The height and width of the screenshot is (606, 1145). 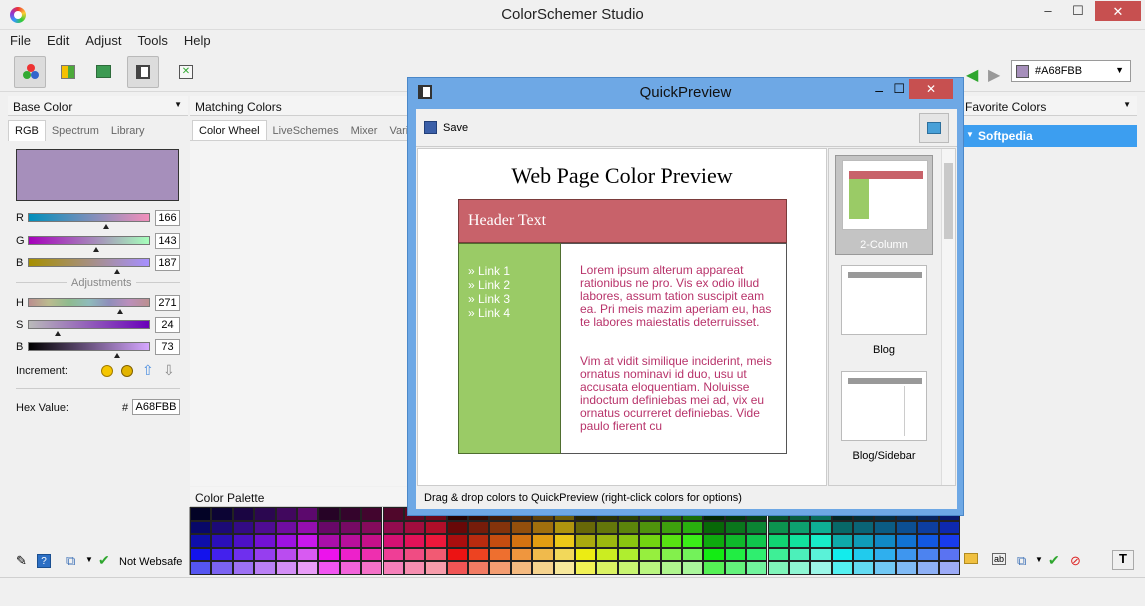 I want to click on tab-mixer: Mixer, so click(x=364, y=131).